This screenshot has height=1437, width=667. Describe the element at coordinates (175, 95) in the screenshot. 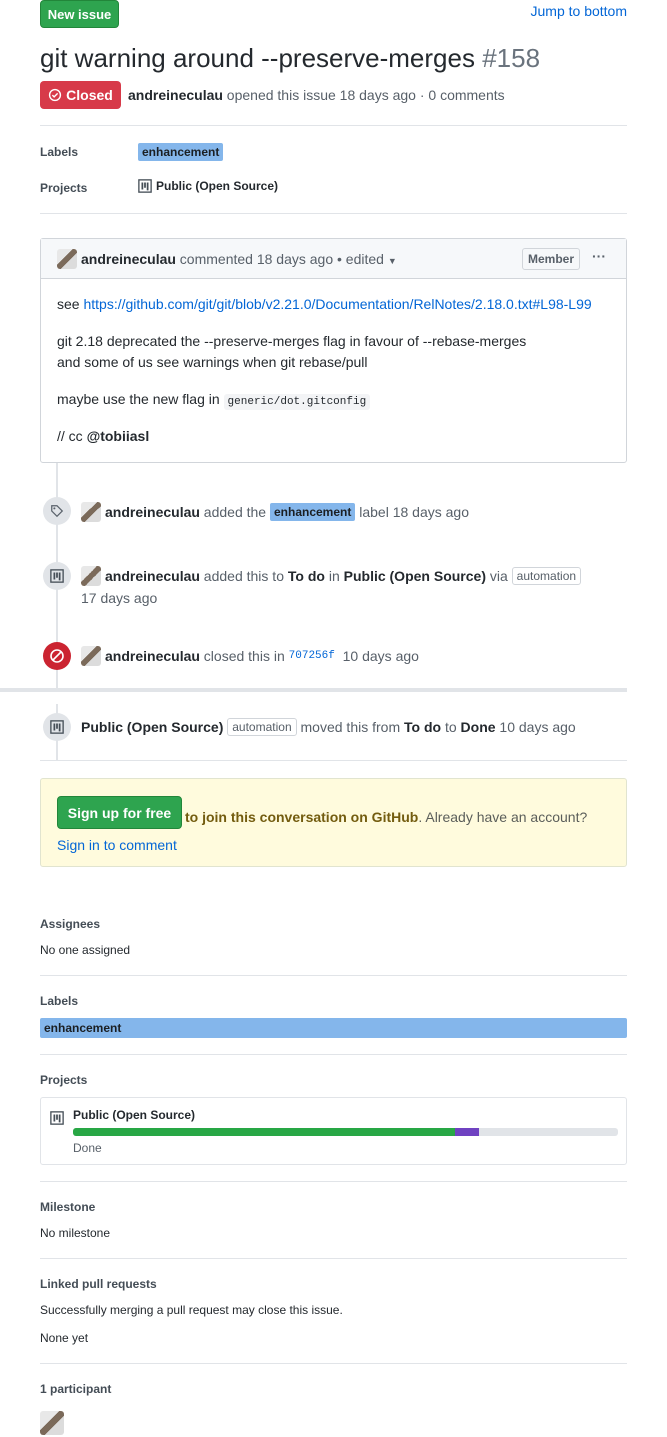

I see `issue-author: andreineculau` at that location.